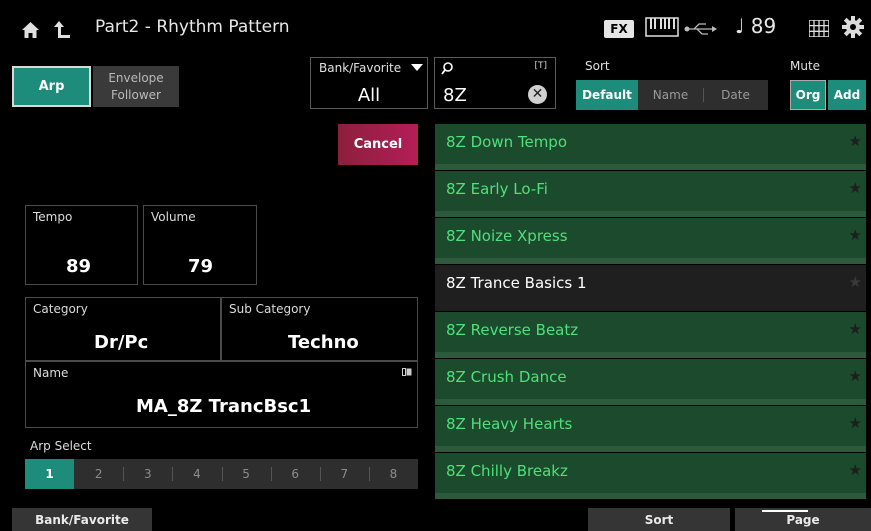  Describe the element at coordinates (360, 68) in the screenshot. I see `bank-favorite-label: Bank/Favorite` at that location.